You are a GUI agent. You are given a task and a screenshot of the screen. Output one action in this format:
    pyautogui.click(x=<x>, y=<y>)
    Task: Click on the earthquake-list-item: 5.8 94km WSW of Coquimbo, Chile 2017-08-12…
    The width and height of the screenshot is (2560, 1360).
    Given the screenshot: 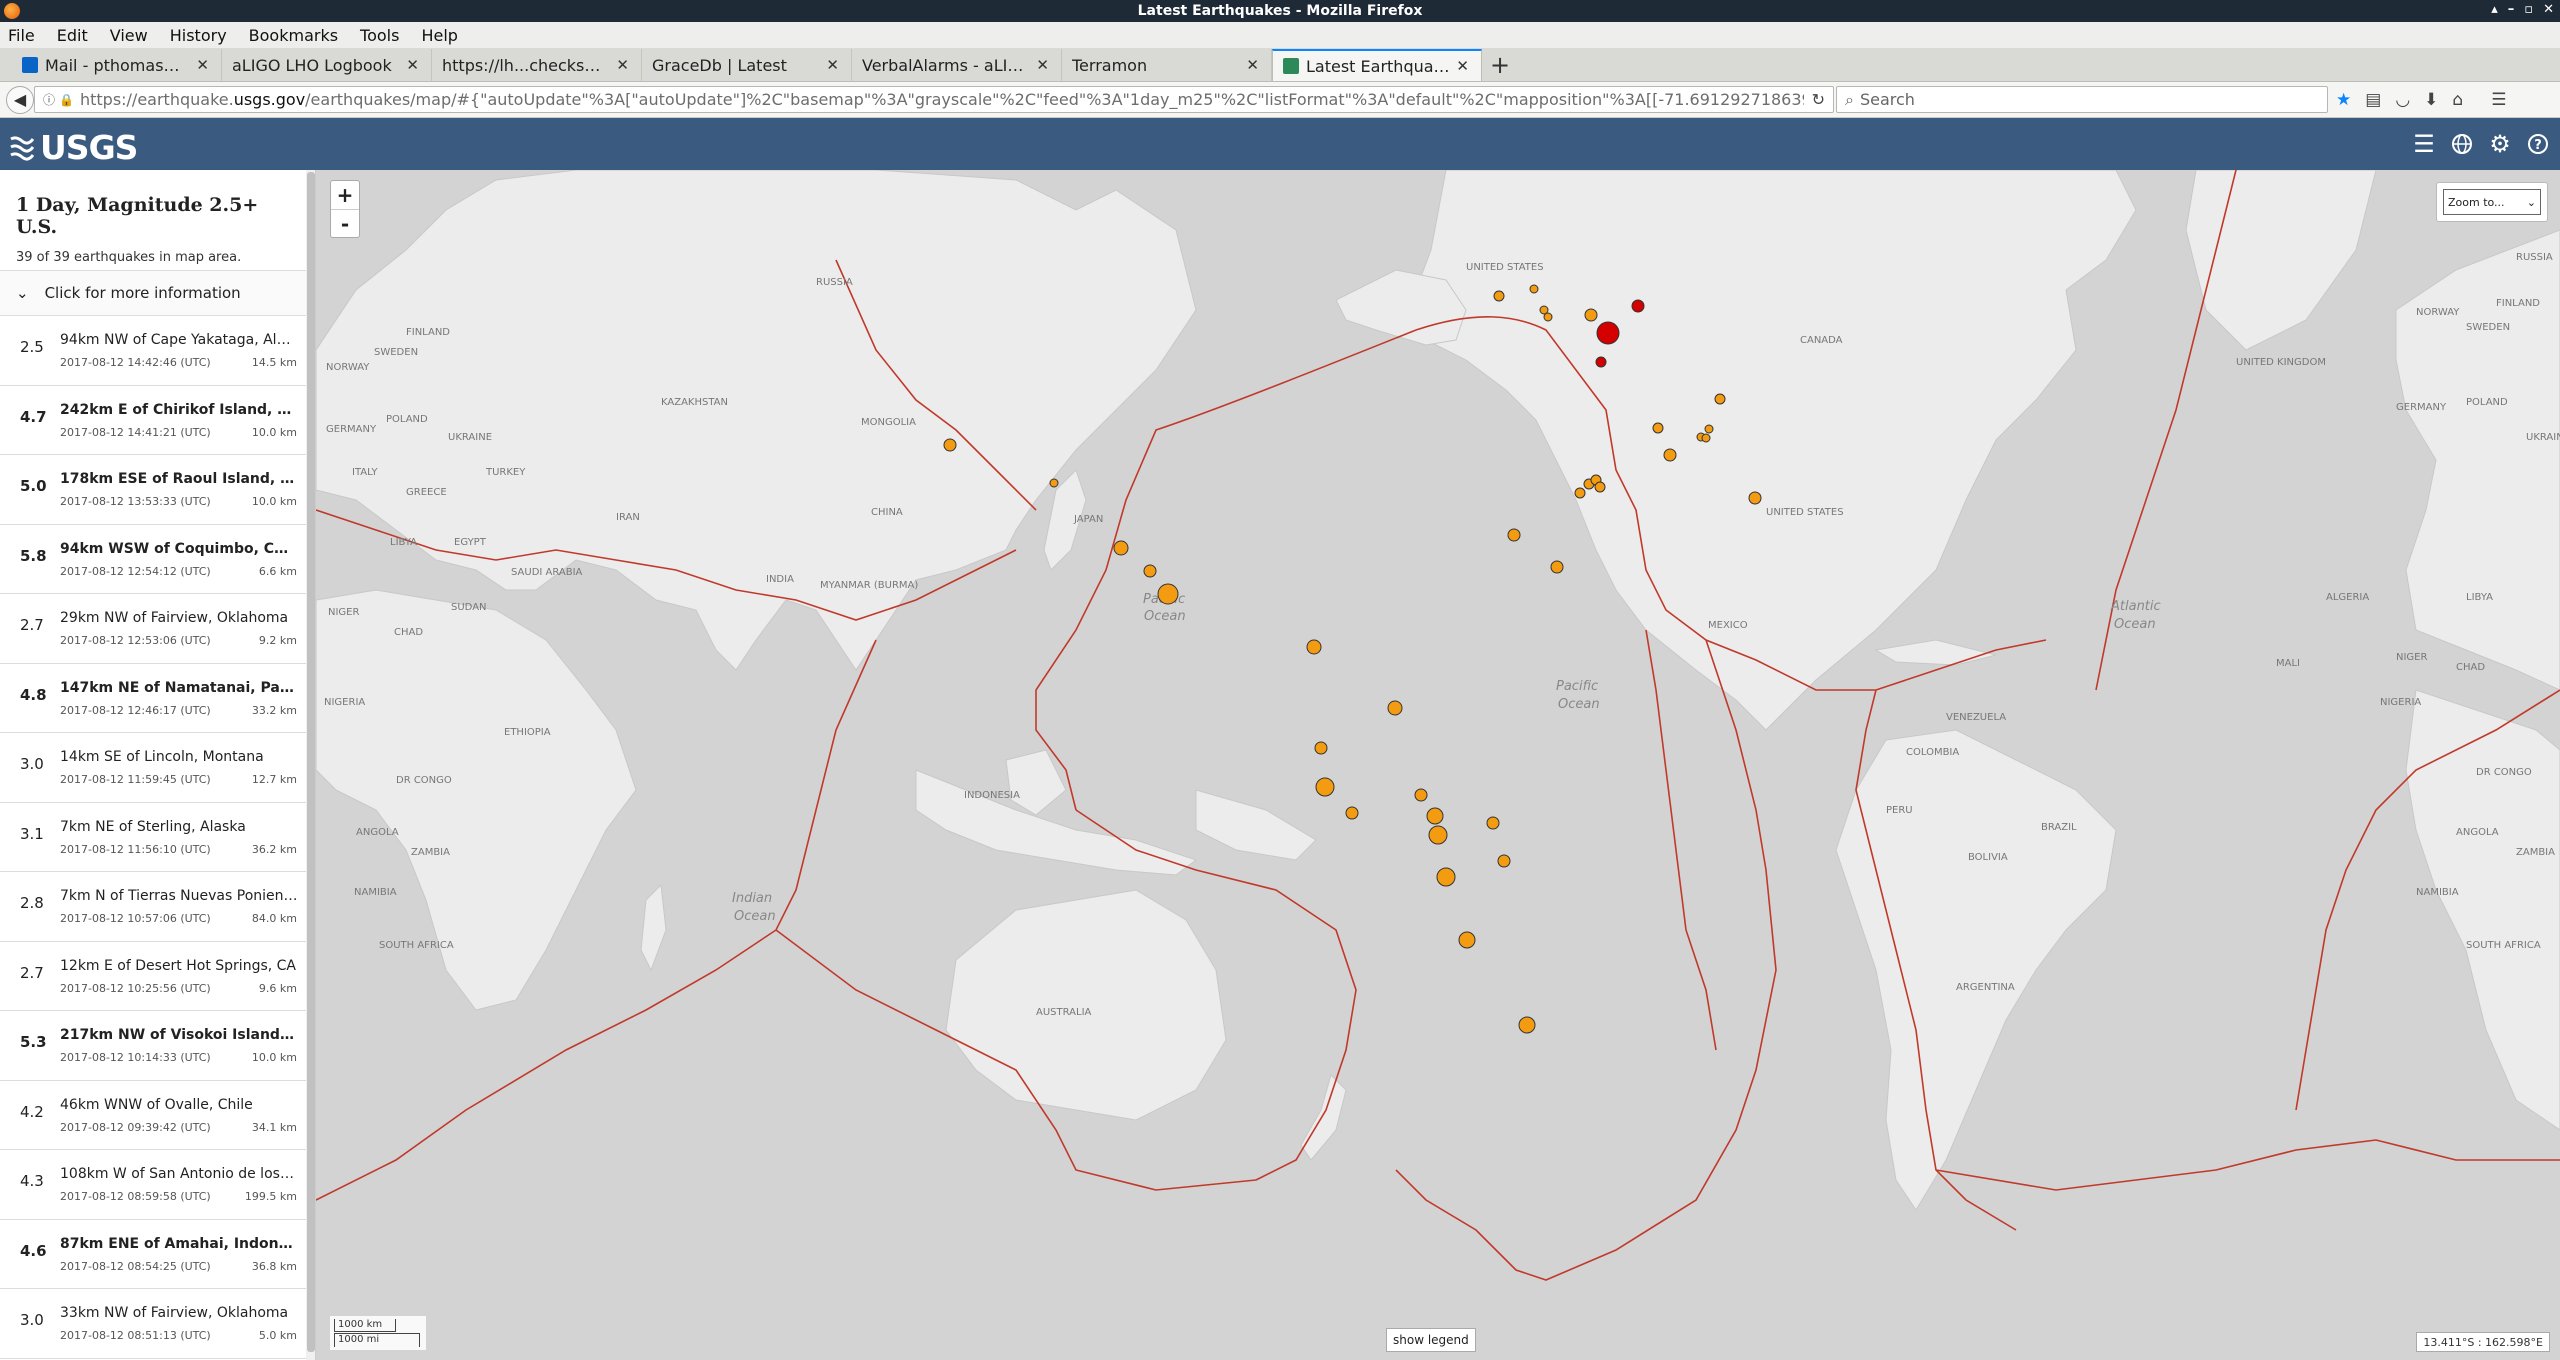 What is the action you would take?
    pyautogui.click(x=157, y=559)
    